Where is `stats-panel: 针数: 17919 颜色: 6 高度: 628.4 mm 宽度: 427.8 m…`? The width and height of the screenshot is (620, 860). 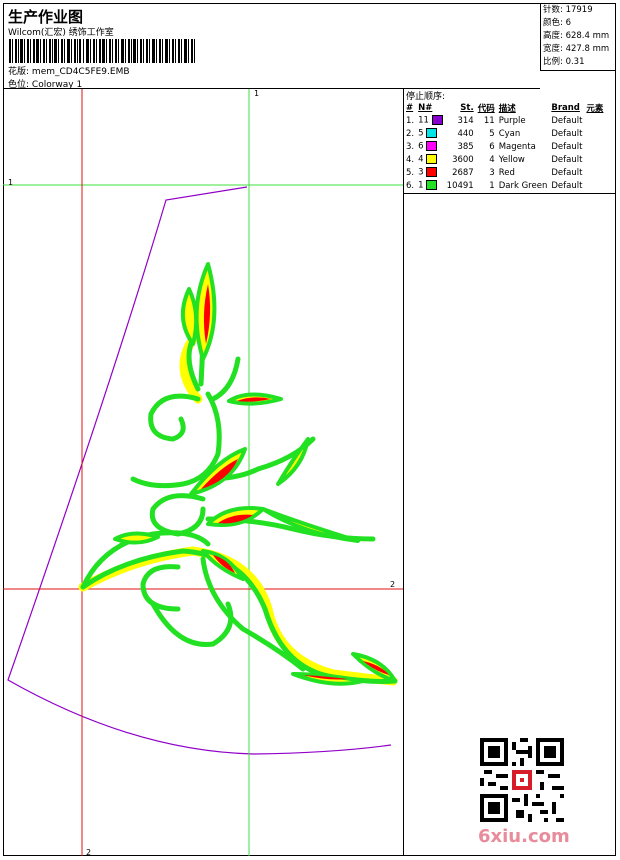 stats-panel: 针数: 17919 颜色: 6 高度: 628.4 mm 宽度: 427.8 m… is located at coordinates (578, 37).